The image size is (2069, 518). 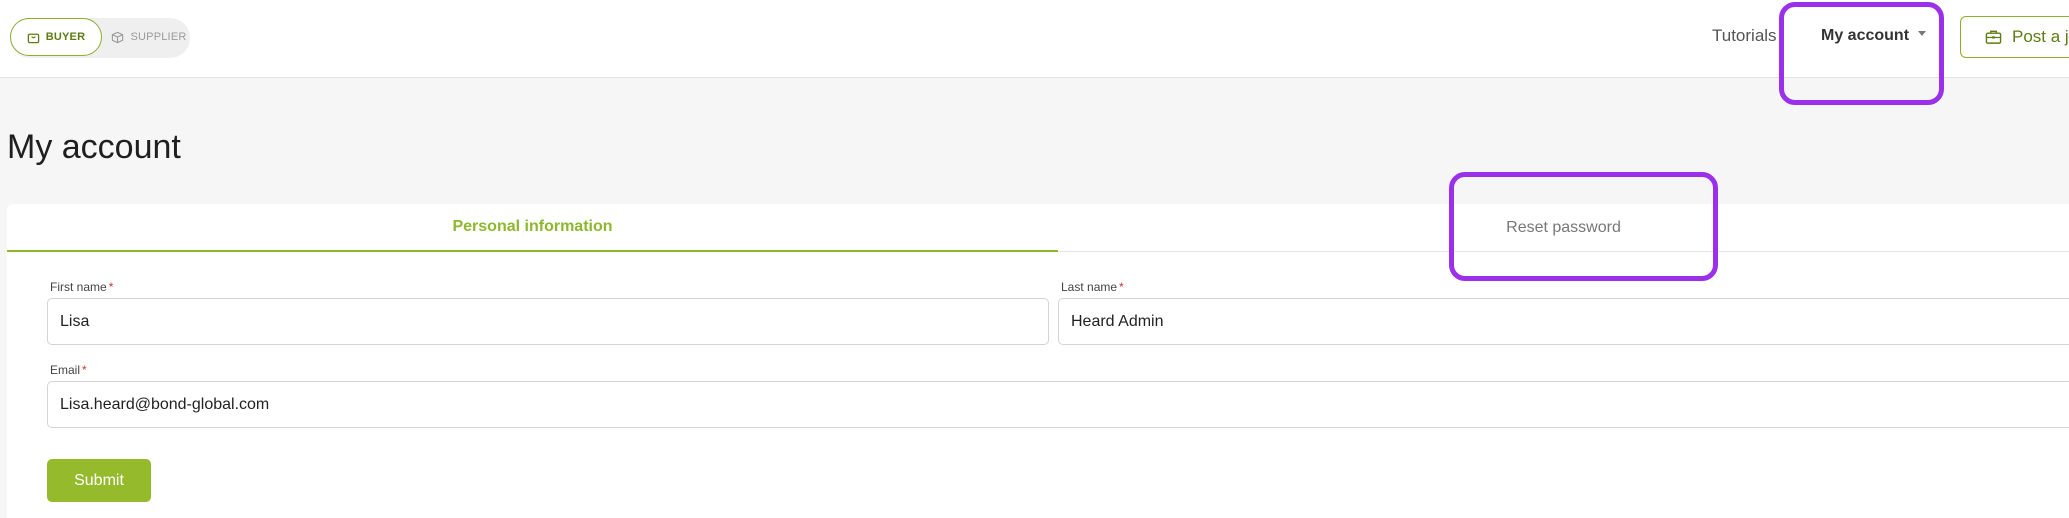 I want to click on submit-button: Submit, so click(x=99, y=480).